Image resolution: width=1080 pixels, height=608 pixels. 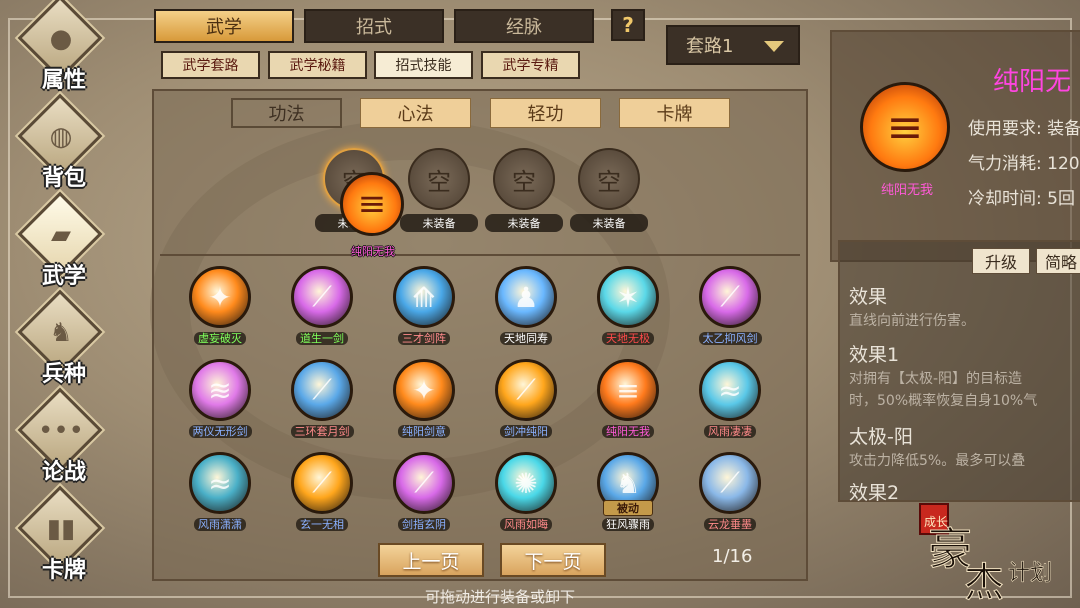 What do you see at coordinates (874, 493) in the screenshot?
I see `effect-title: 效果2` at bounding box center [874, 493].